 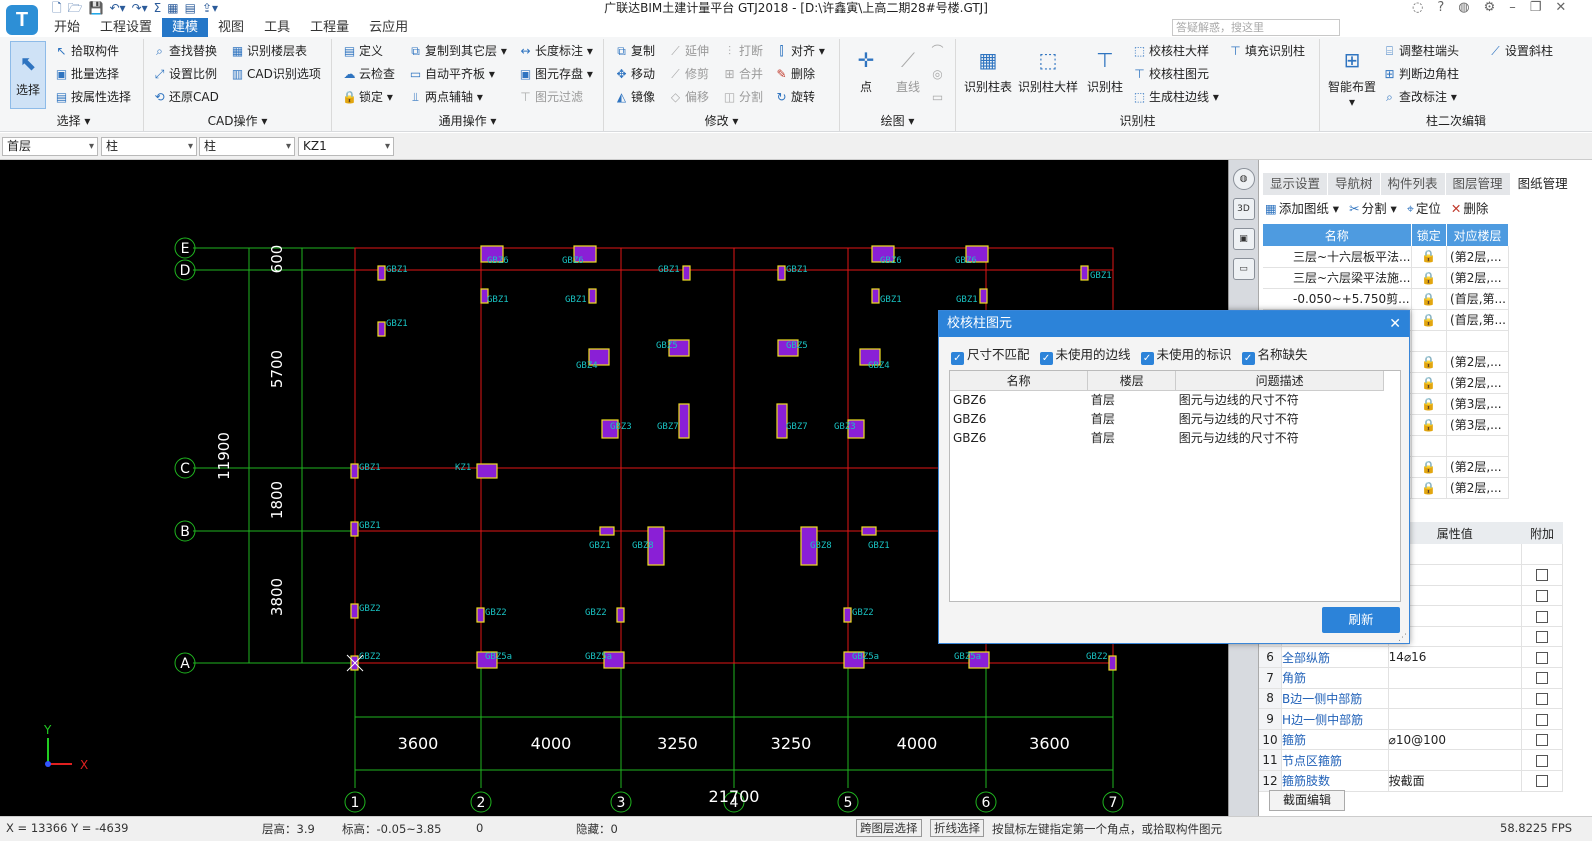 I want to click on issue-col-name: 名称, so click(x=1019, y=381).